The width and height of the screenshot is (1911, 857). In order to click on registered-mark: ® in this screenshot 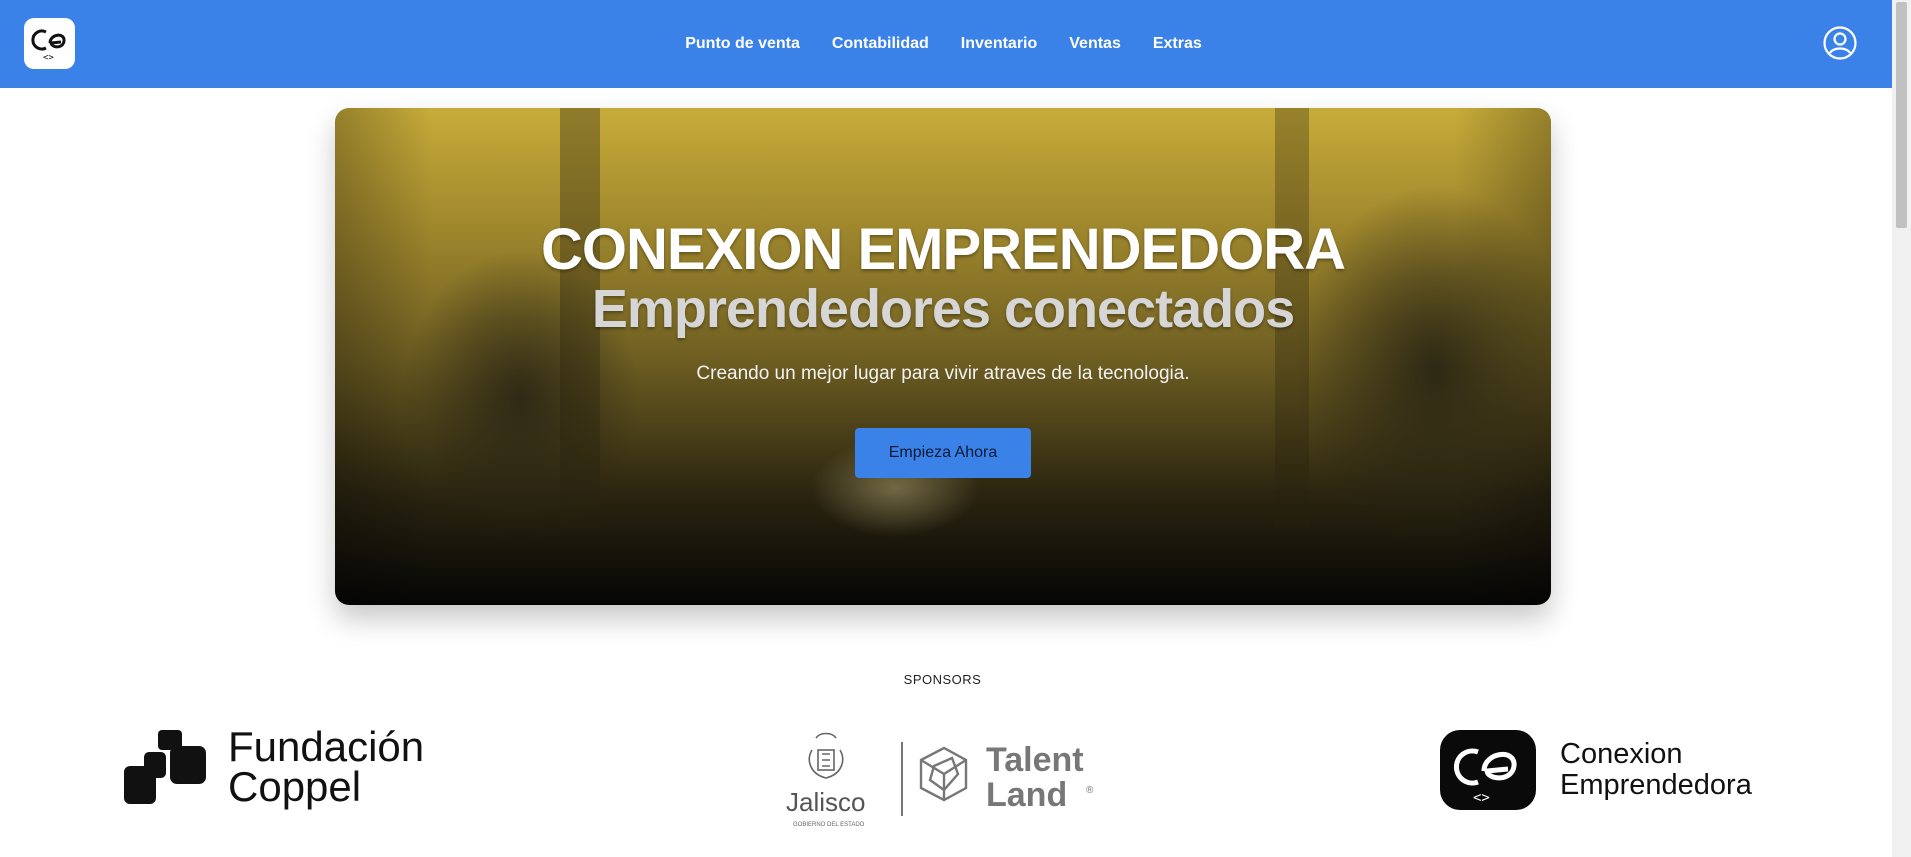, I will do `click(1090, 790)`.